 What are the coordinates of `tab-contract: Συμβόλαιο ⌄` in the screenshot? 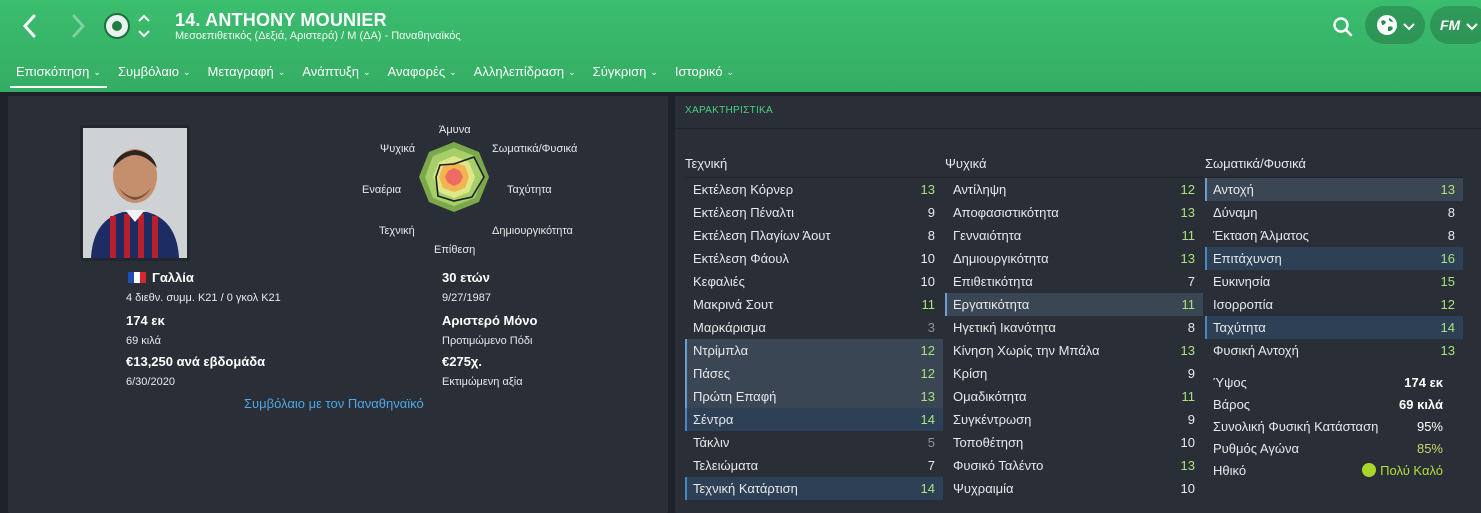 It's located at (154, 75).